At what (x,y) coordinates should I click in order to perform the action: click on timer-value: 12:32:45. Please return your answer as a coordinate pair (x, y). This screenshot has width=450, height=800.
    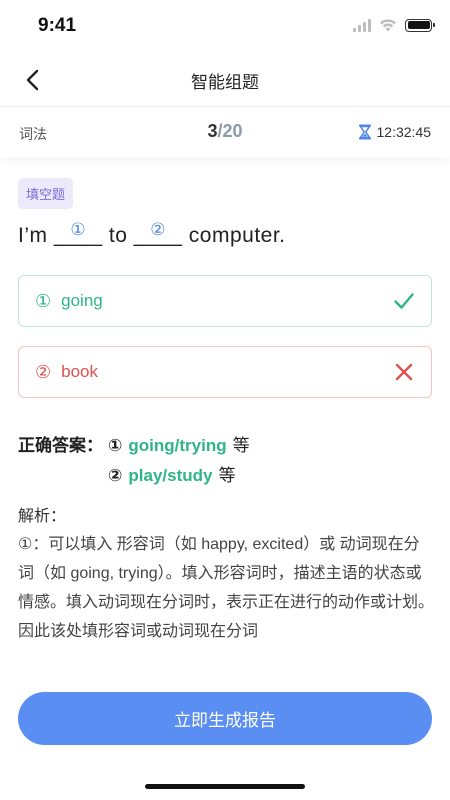
    Looking at the image, I should click on (404, 132).